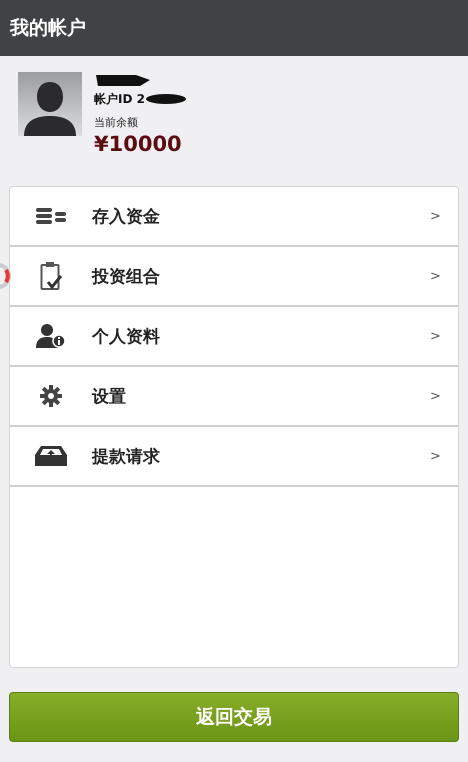 Image resolution: width=468 pixels, height=762 pixels. I want to click on menu-item: 存入资金 >, so click(234, 217).